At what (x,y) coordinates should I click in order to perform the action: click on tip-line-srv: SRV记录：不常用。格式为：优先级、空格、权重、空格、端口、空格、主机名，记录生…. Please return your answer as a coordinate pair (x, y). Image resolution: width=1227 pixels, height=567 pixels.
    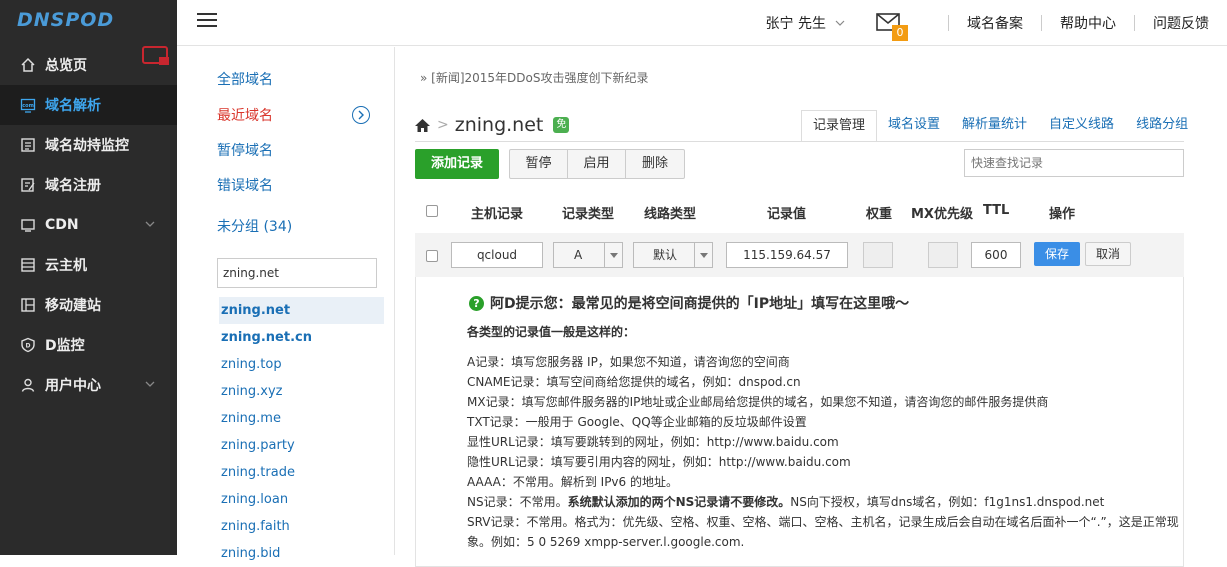
    Looking at the image, I should click on (823, 522).